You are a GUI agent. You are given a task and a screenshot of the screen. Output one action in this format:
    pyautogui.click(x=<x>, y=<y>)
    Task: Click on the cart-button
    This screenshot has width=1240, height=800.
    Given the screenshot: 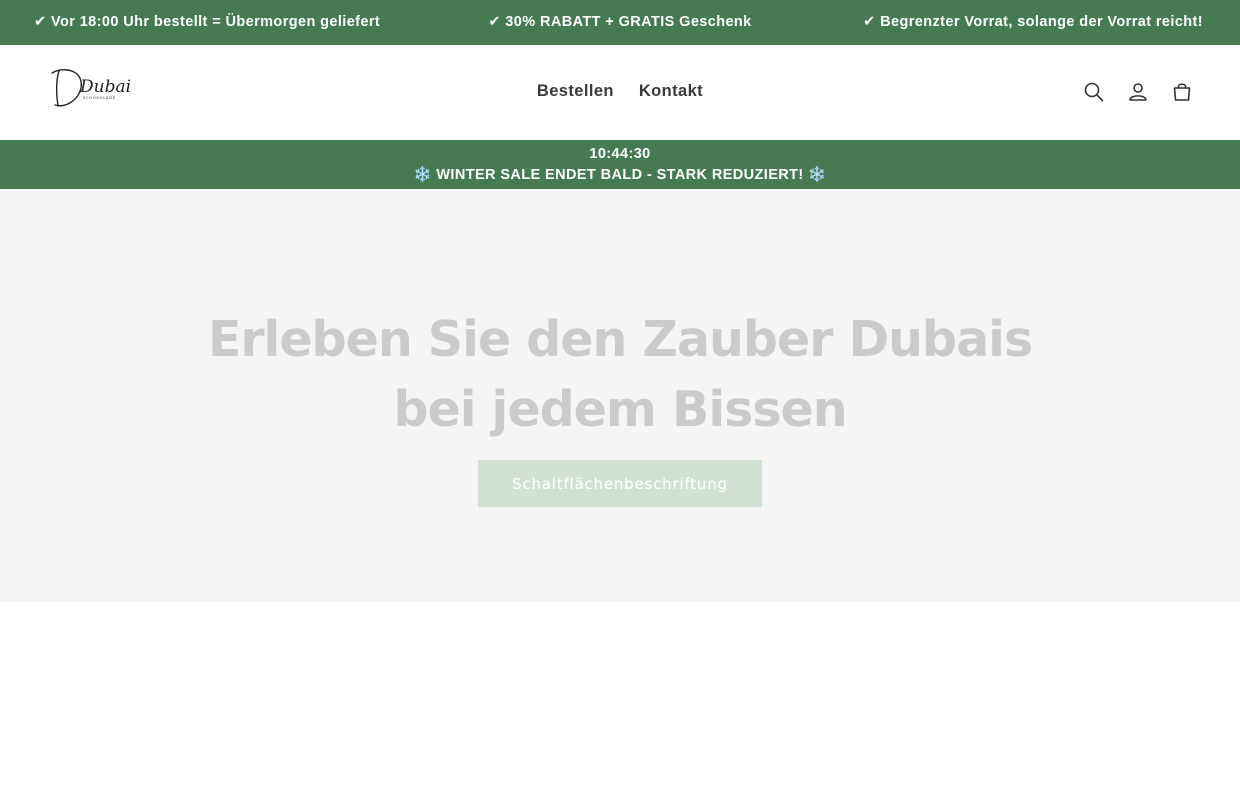 What is the action you would take?
    pyautogui.click(x=1182, y=92)
    